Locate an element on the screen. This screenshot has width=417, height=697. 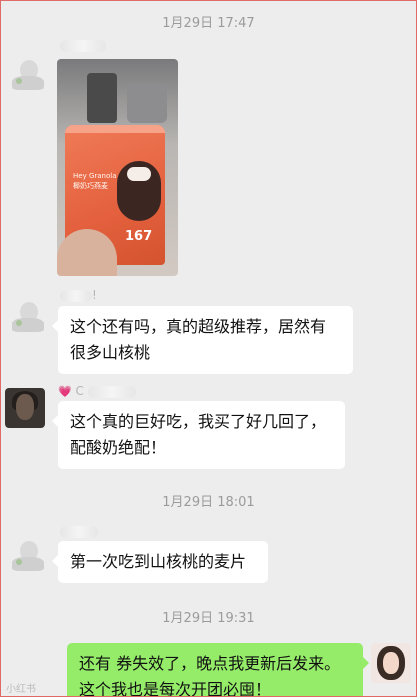
message-text: 配酸奶绝配！ is located at coordinates (118, 447).